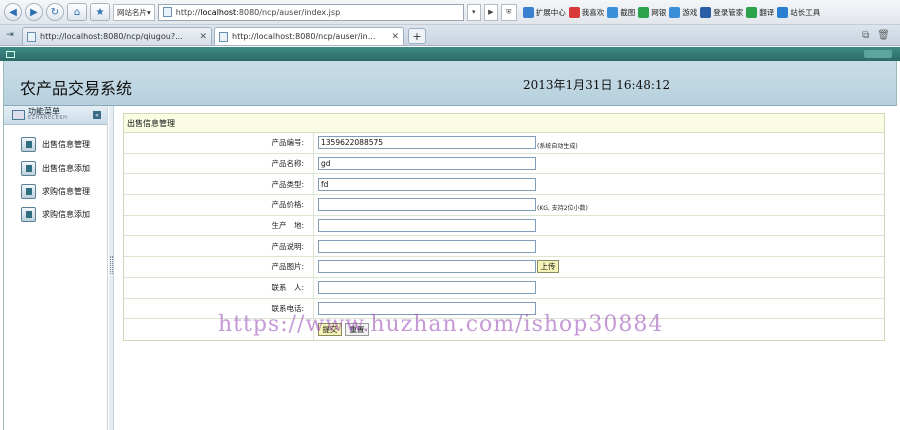 This screenshot has width=900, height=430. Describe the element at coordinates (574, 12) in the screenshot. I see `heart-icon` at that location.